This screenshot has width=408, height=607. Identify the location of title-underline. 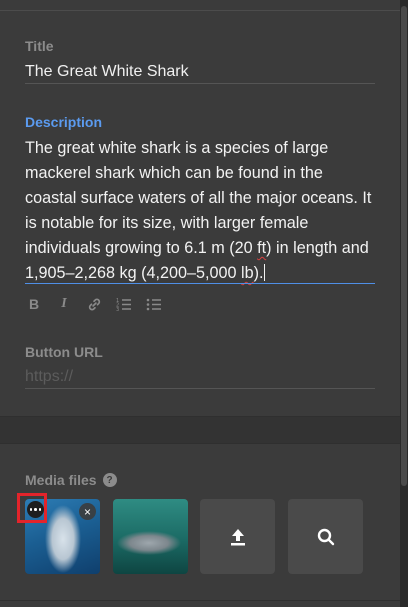
(200, 83).